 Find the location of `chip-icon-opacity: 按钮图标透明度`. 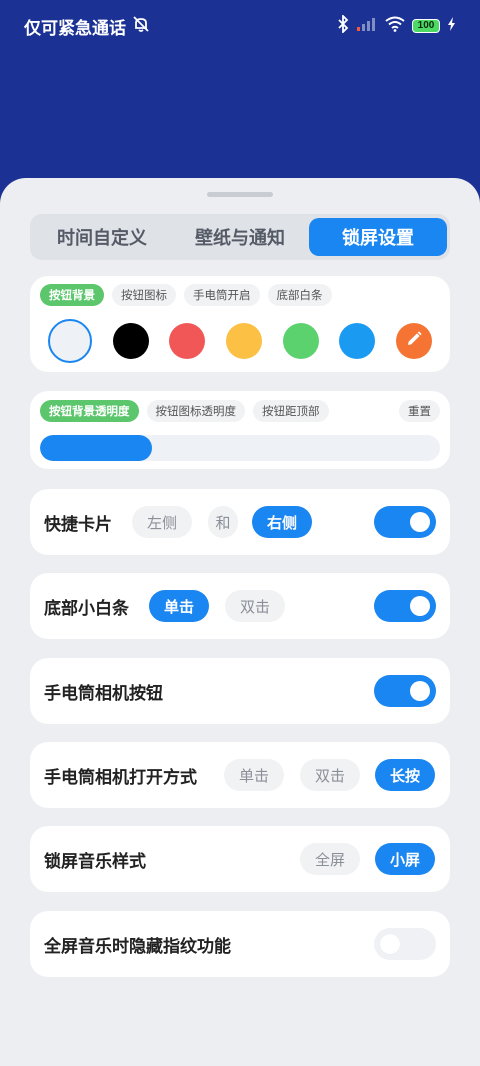

chip-icon-opacity: 按钮图标透明度 is located at coordinates (195, 411).